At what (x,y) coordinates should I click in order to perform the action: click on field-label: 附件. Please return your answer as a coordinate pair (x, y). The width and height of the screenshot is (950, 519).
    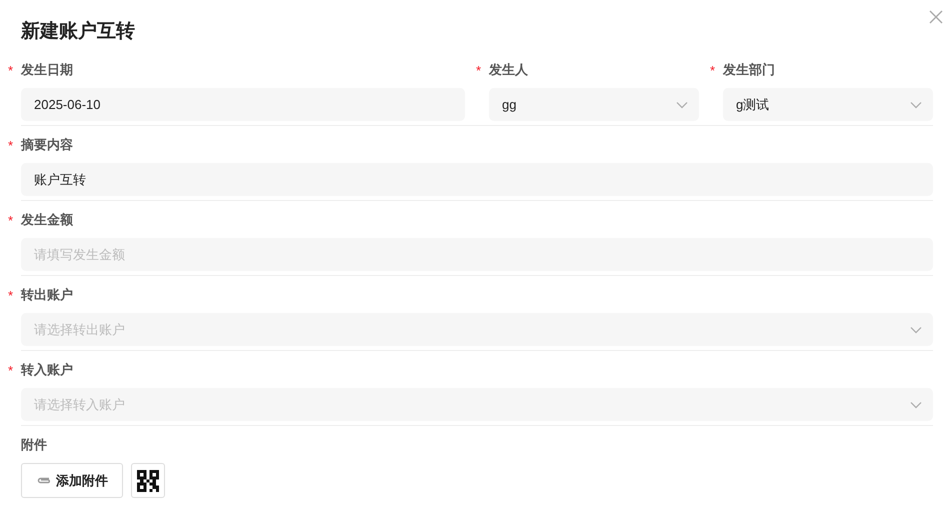
    Looking at the image, I should click on (34, 445).